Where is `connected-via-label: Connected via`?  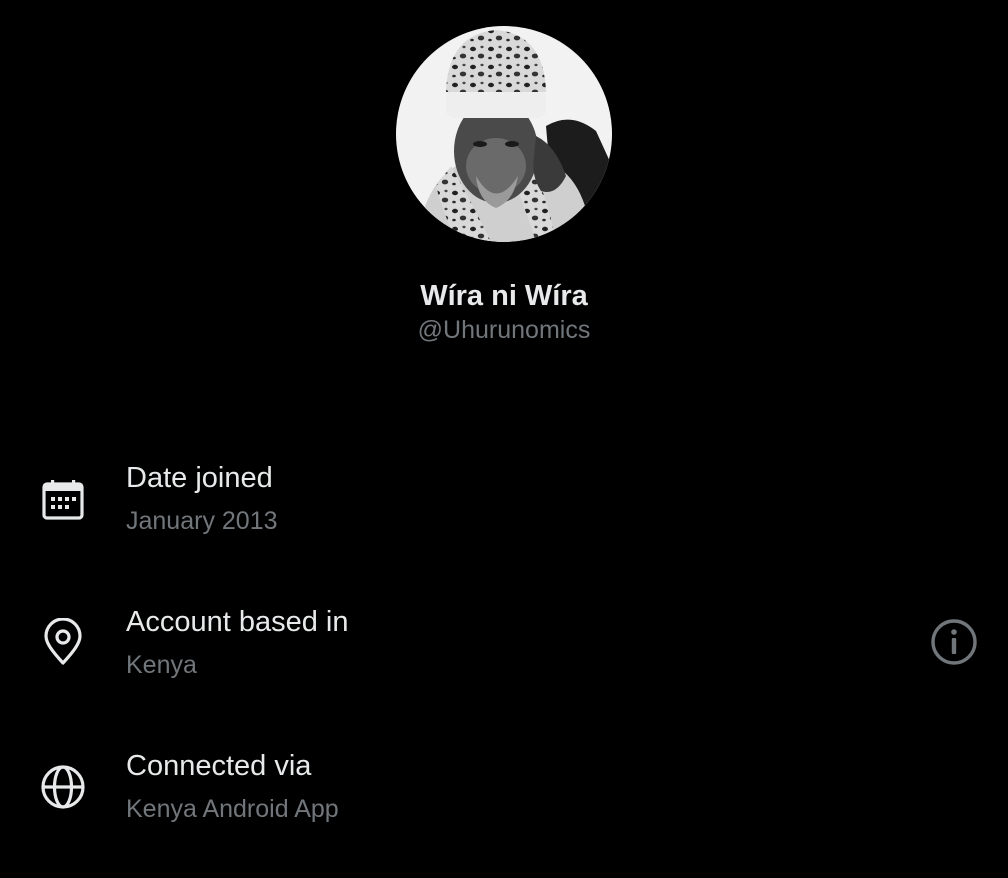 connected-via-label: Connected via is located at coordinates (219, 766).